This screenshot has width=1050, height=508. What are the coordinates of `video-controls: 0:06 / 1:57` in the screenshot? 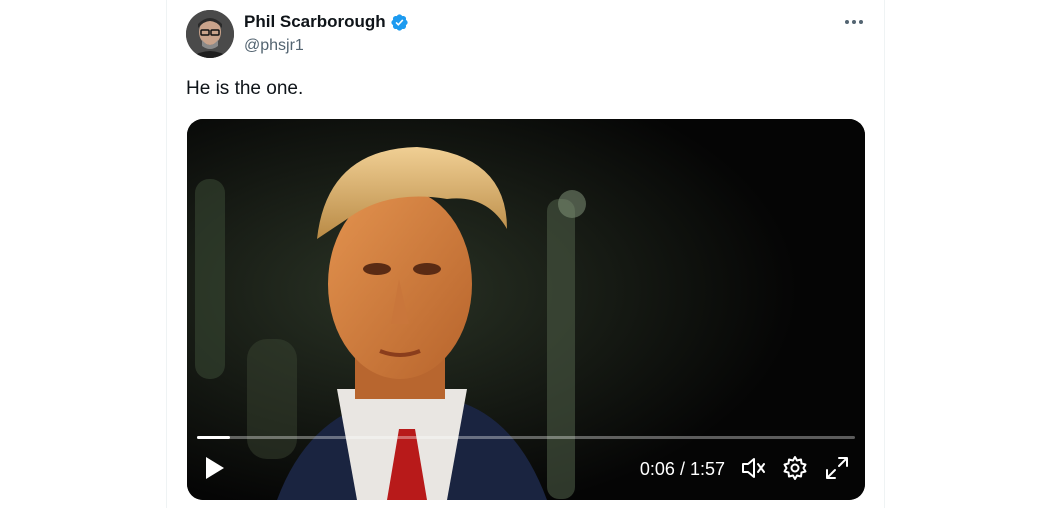 It's located at (526, 469).